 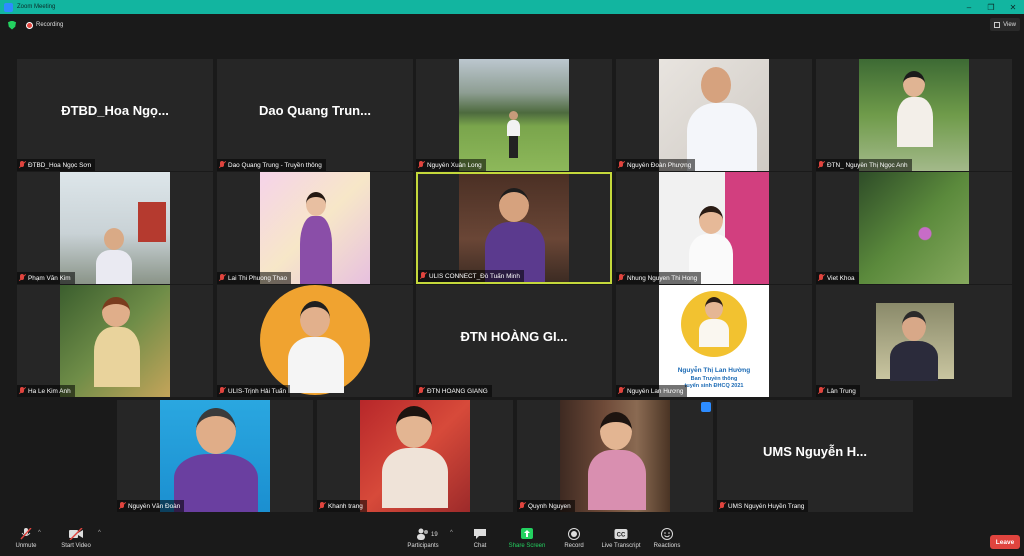 I want to click on participant-tile: Lai Thi Phuong Thao, so click(x=315, y=228).